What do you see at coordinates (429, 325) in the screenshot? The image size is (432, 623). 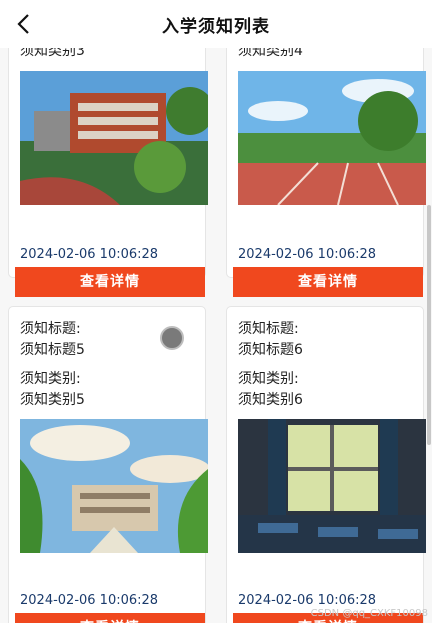 I see `scrollbar` at bounding box center [429, 325].